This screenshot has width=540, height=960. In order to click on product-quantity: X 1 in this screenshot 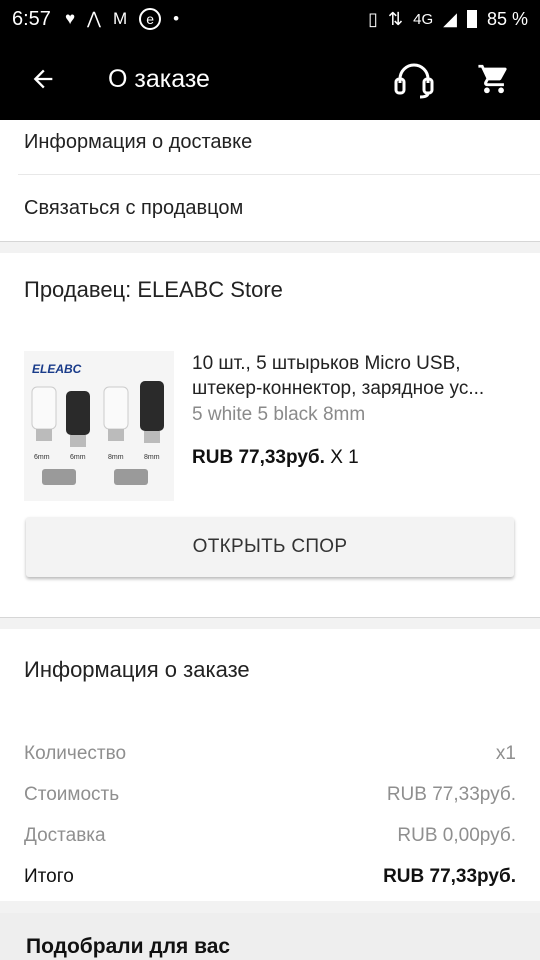, I will do `click(341, 457)`.